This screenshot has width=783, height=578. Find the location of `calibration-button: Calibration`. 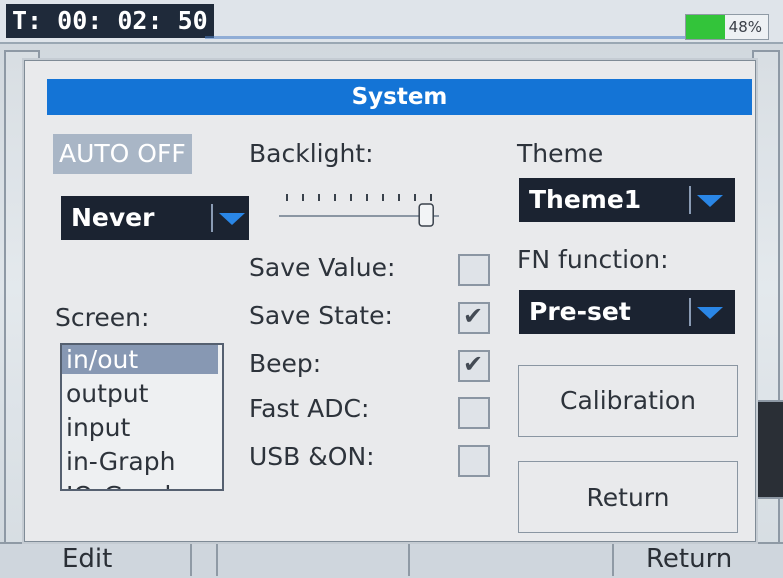

calibration-button: Calibration is located at coordinates (628, 401).